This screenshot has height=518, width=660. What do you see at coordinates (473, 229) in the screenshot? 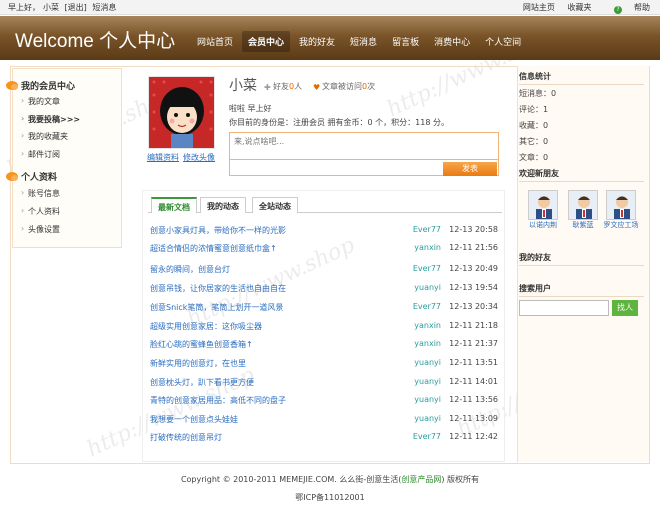
I see `feed-time: 12-13 20:58` at bounding box center [473, 229].